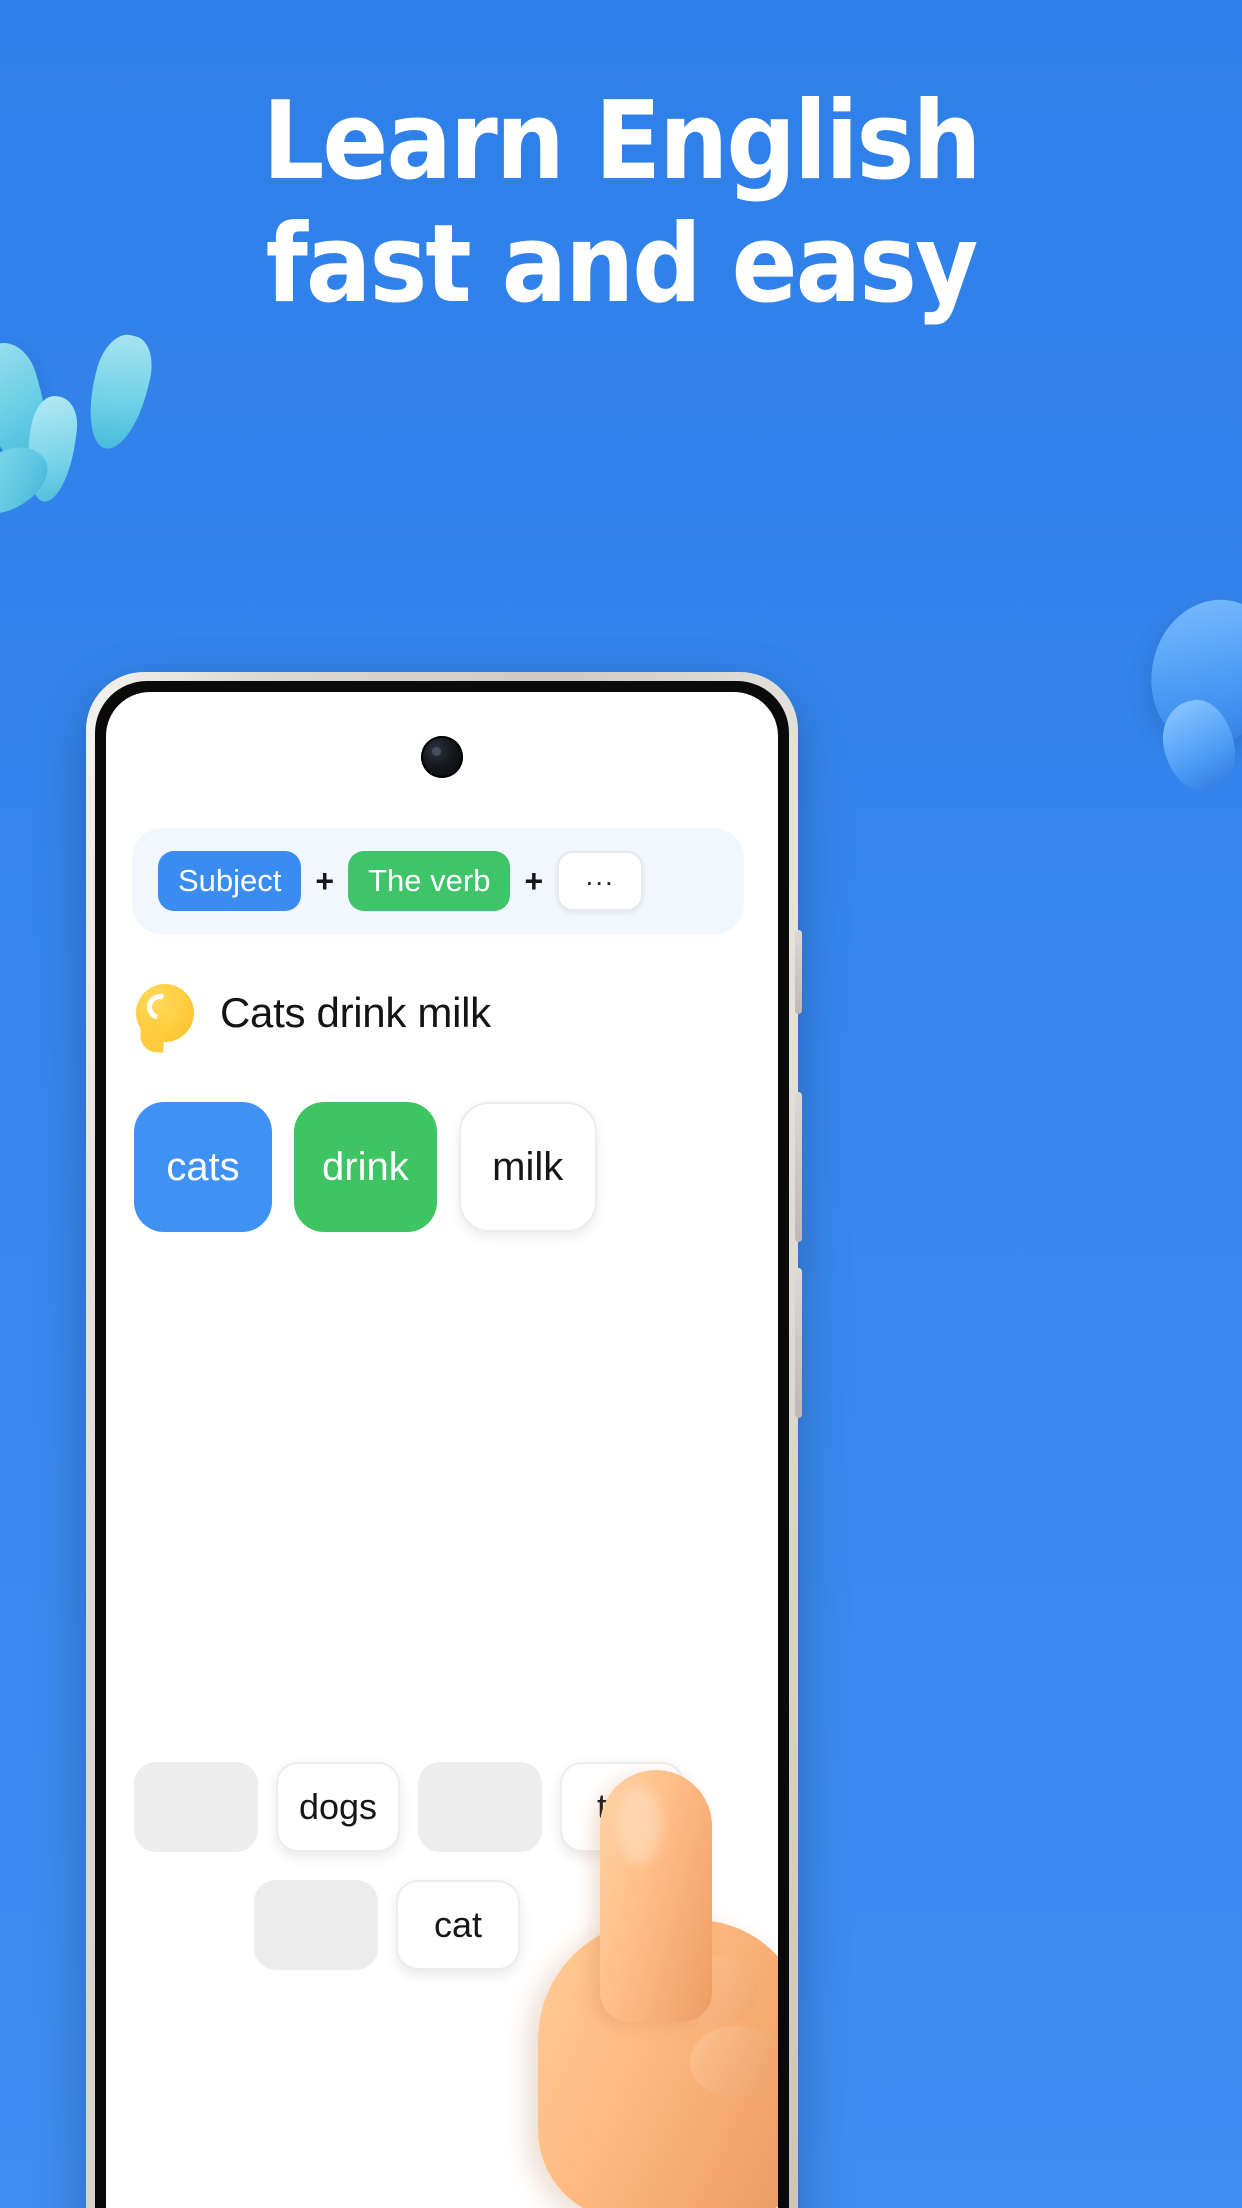 This screenshot has width=1242, height=2208. What do you see at coordinates (527, 1167) in the screenshot?
I see `answer-card-milk: milk` at bounding box center [527, 1167].